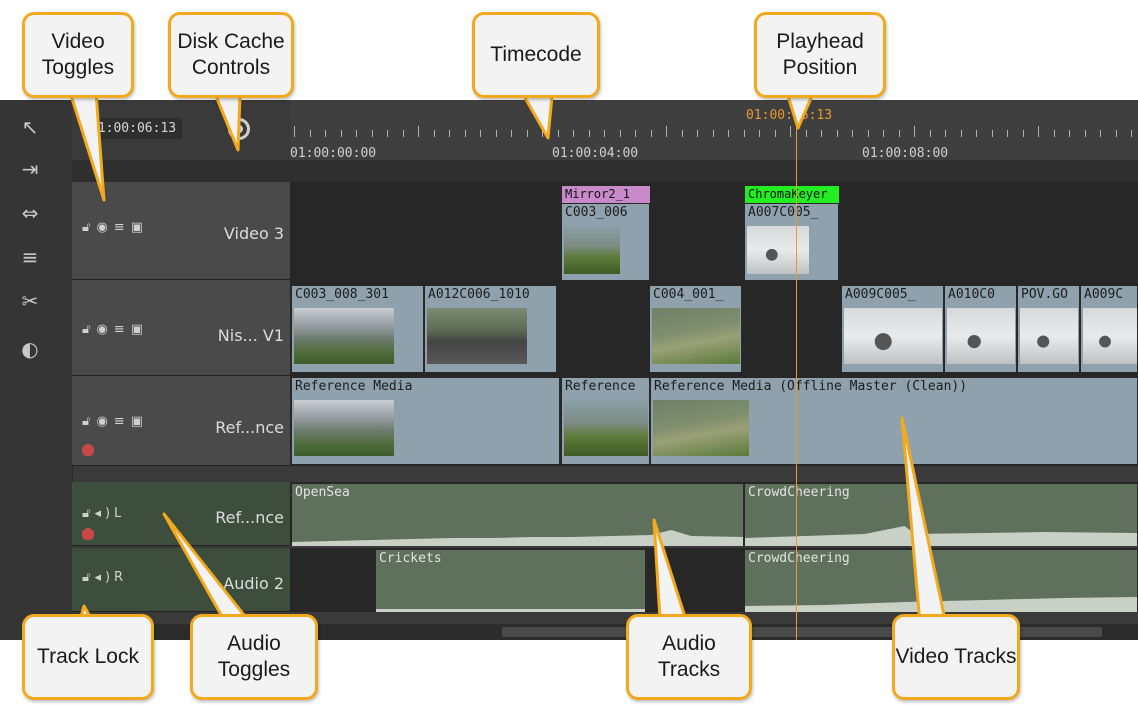  What do you see at coordinates (800, 112) in the screenshot?
I see `pointer-playhead` at bounding box center [800, 112].